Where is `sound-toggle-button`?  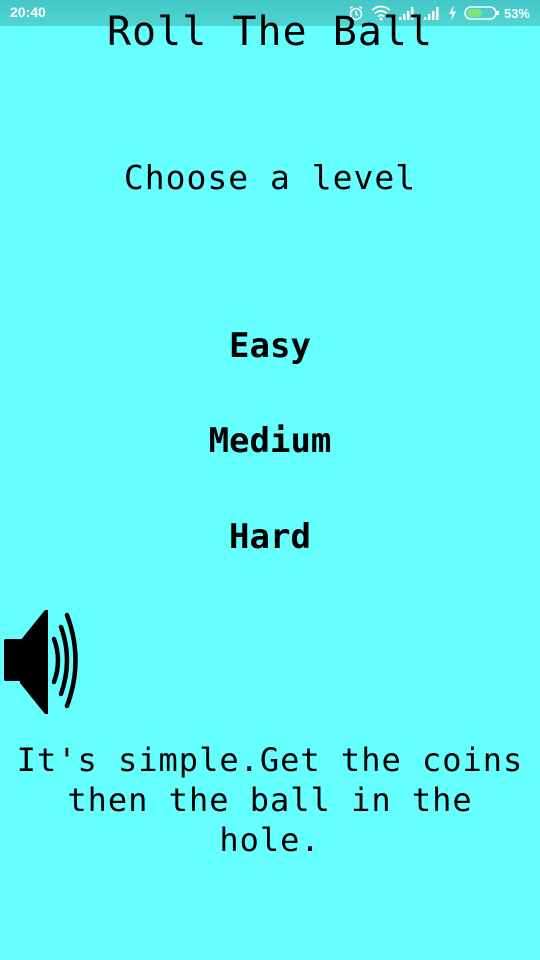
sound-toggle-button is located at coordinates (43, 662).